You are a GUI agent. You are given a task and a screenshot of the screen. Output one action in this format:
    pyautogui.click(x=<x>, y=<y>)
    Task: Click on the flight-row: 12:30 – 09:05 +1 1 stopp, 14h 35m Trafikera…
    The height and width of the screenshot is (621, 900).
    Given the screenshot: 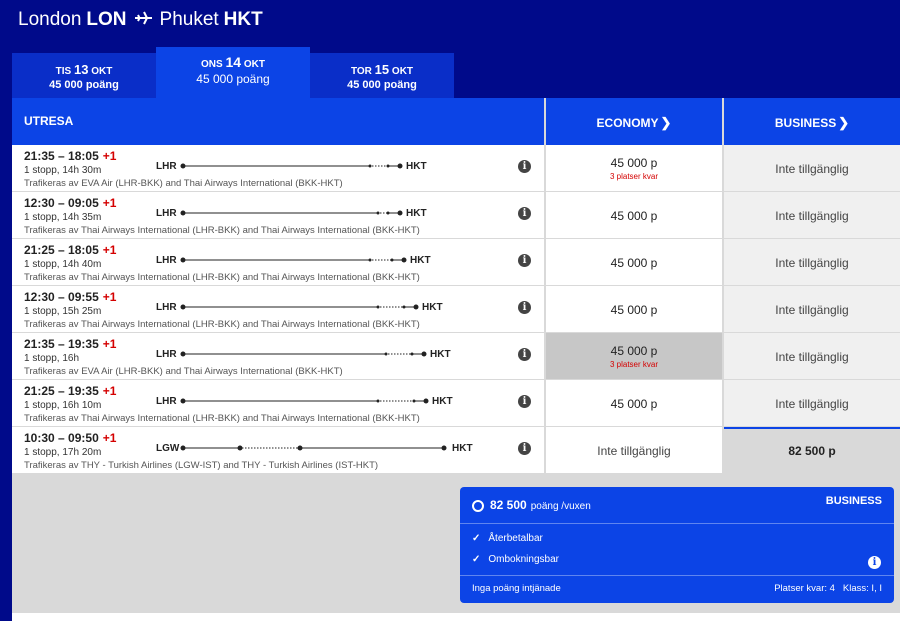 What is the action you would take?
    pyautogui.click(x=456, y=215)
    